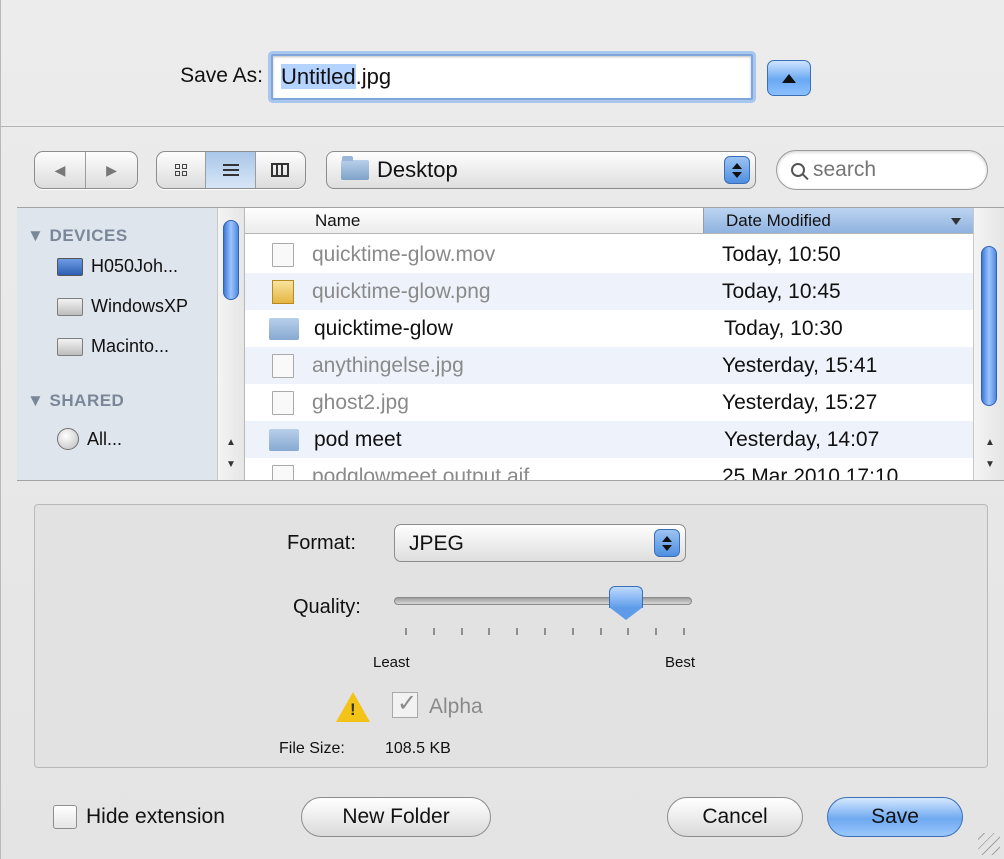 This screenshot has height=859, width=1004. I want to click on monitor-icon, so click(70, 266).